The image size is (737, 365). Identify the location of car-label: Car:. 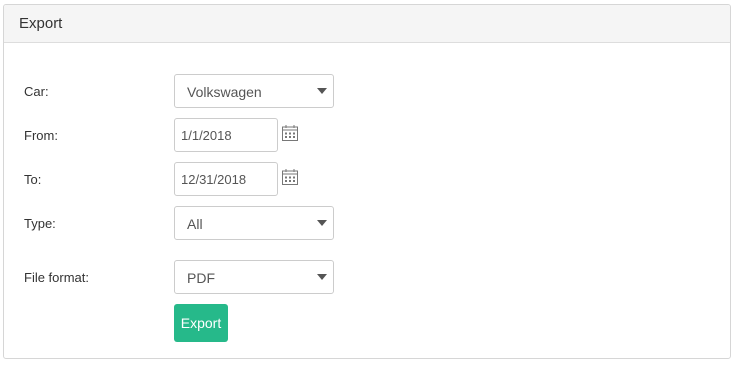
(36, 91).